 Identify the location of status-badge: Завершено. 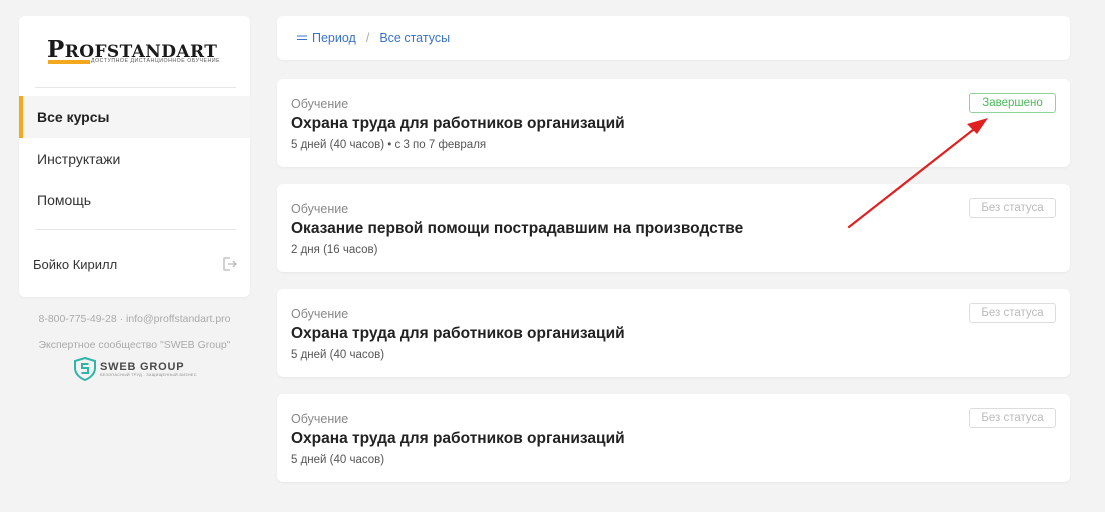
(1012, 103).